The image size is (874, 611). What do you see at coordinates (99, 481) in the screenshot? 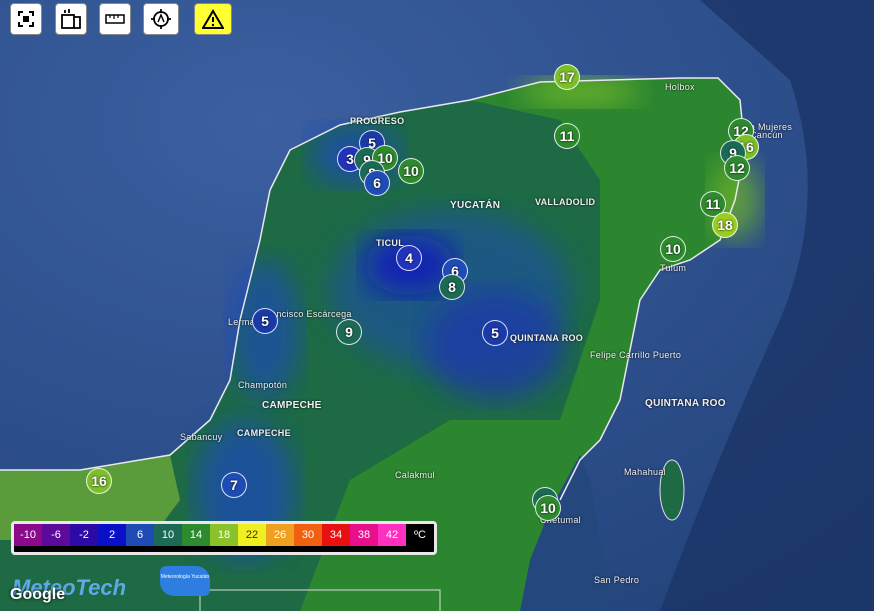
I see `temperature-marker: 16` at bounding box center [99, 481].